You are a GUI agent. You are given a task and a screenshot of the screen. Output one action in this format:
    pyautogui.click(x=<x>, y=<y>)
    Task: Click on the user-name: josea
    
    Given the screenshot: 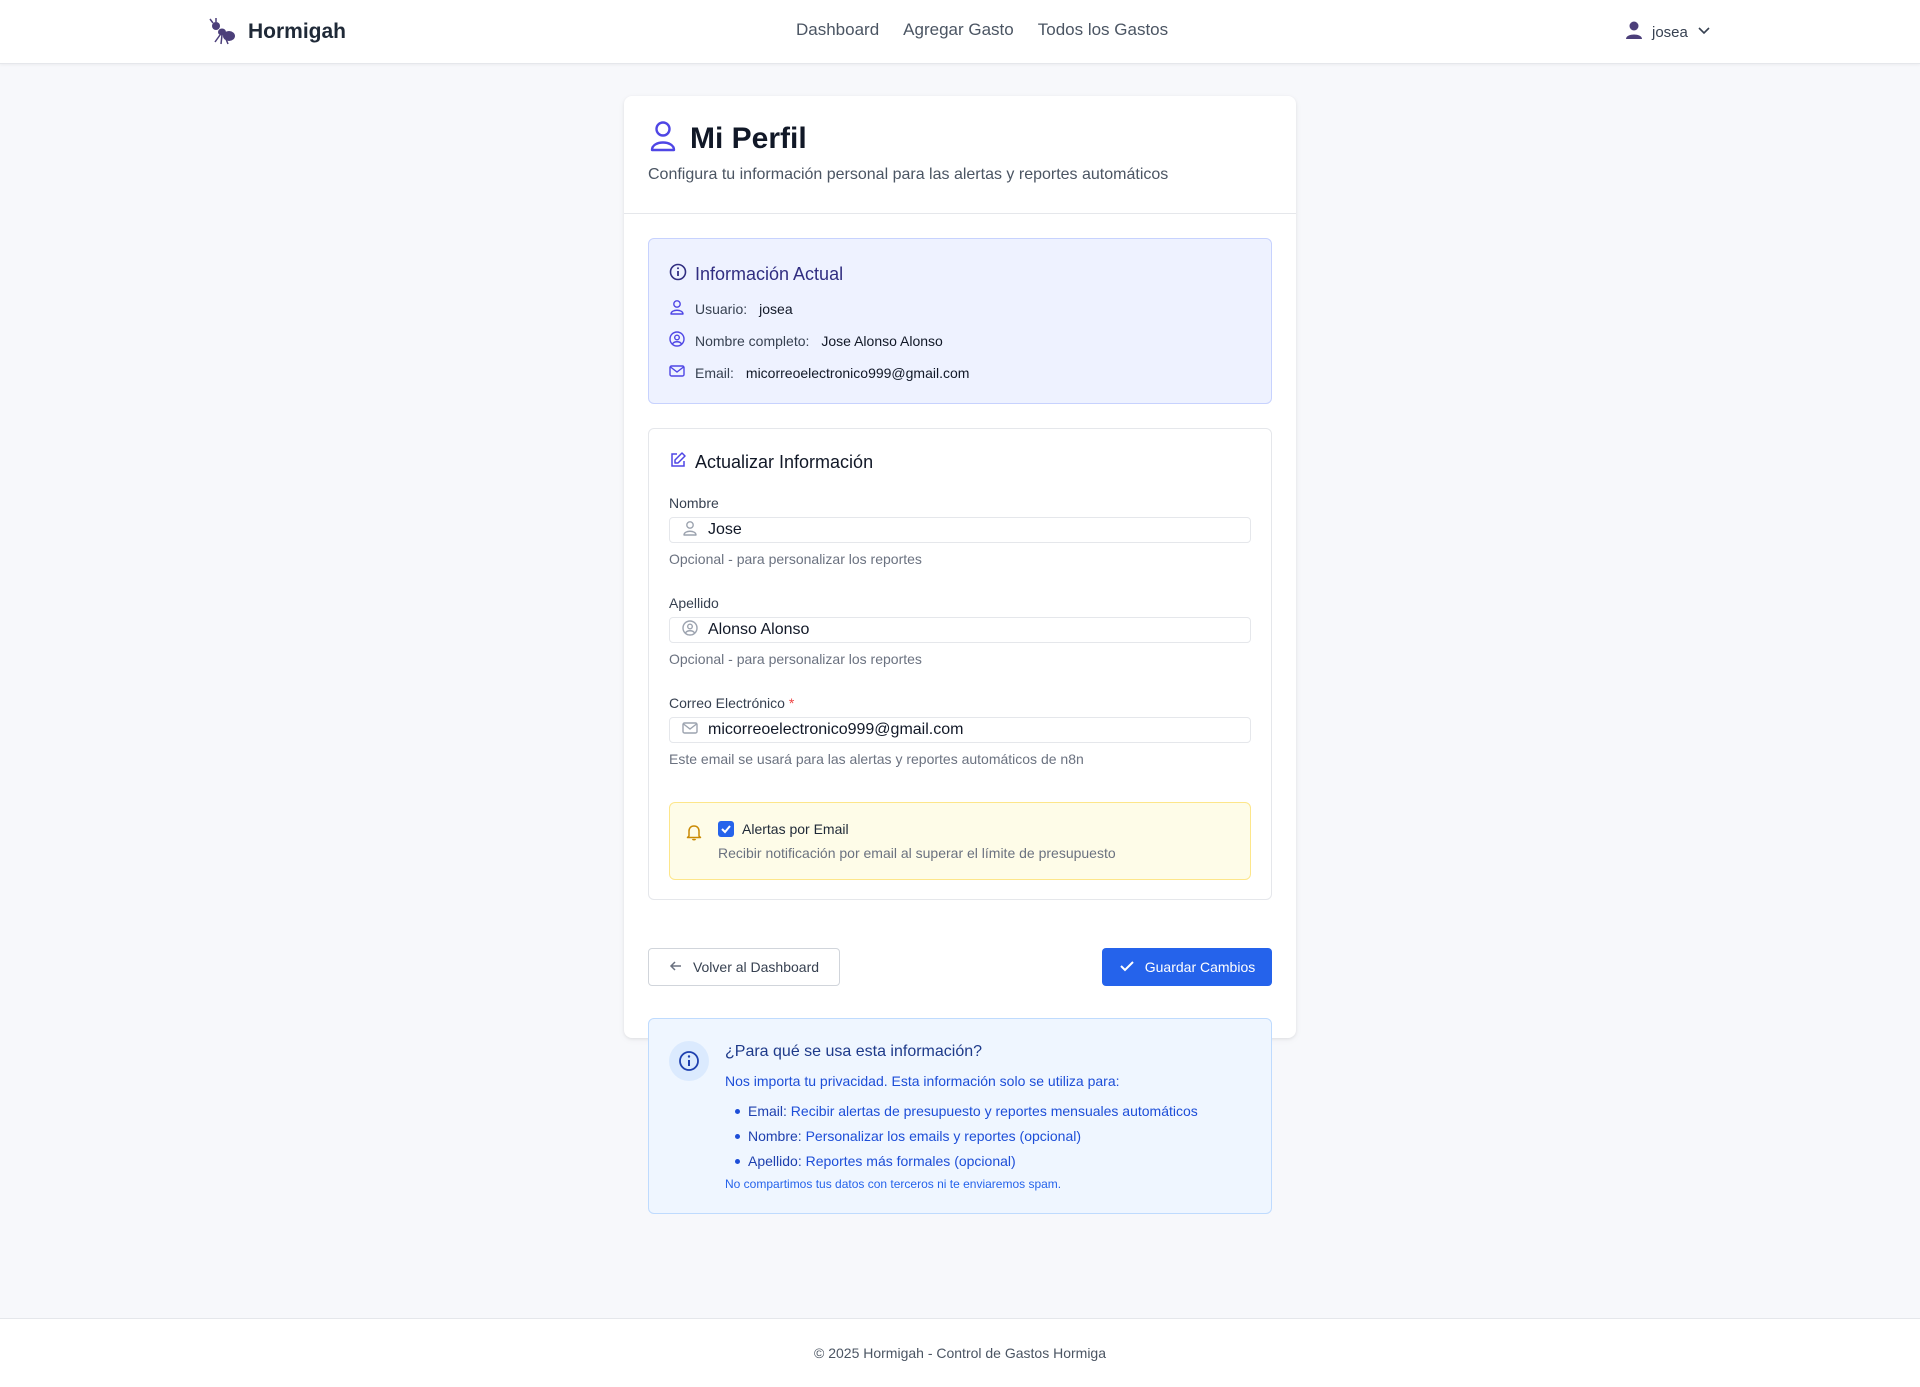 What is the action you would take?
    pyautogui.click(x=1670, y=32)
    